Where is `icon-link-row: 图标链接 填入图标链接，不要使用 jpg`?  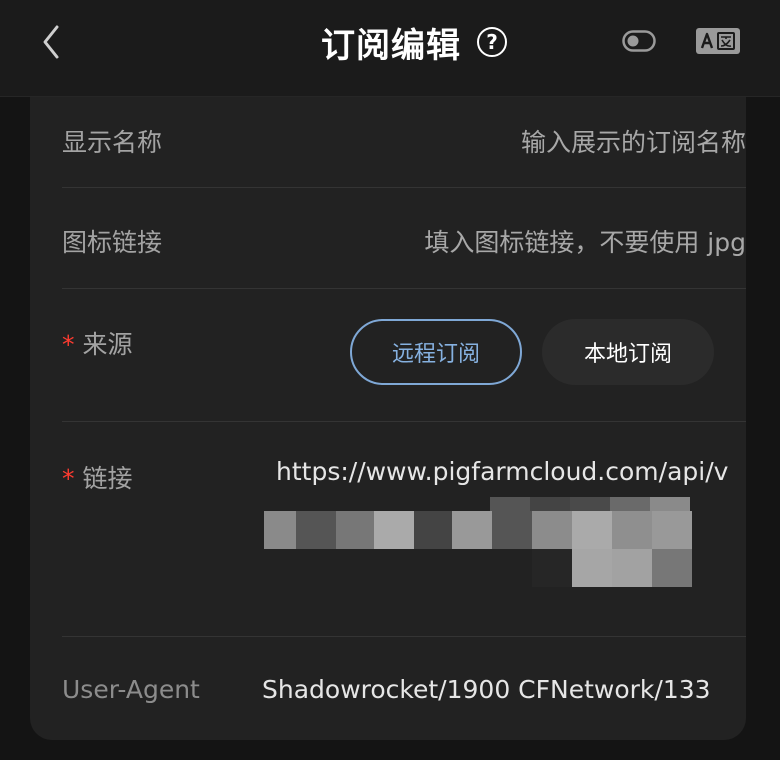
icon-link-row: 图标链接 填入图标链接，不要使用 jpg is located at coordinates (404, 238).